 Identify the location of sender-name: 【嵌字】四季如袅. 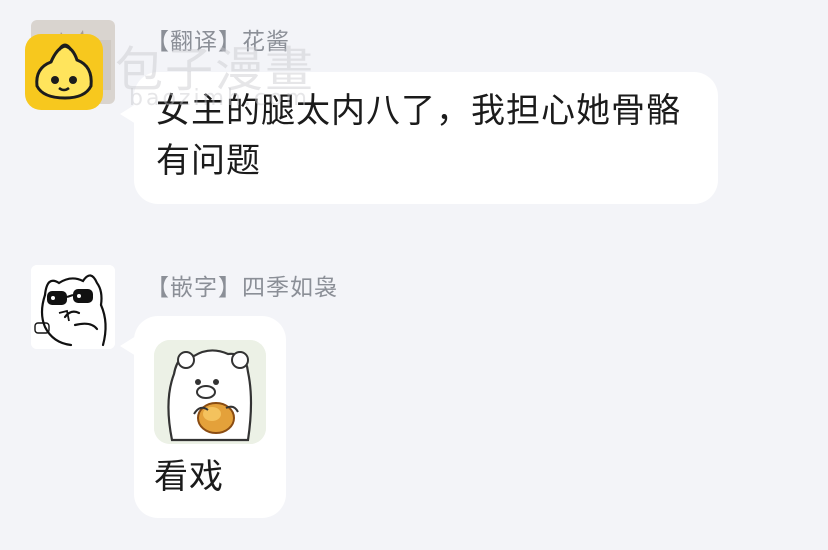
(242, 288).